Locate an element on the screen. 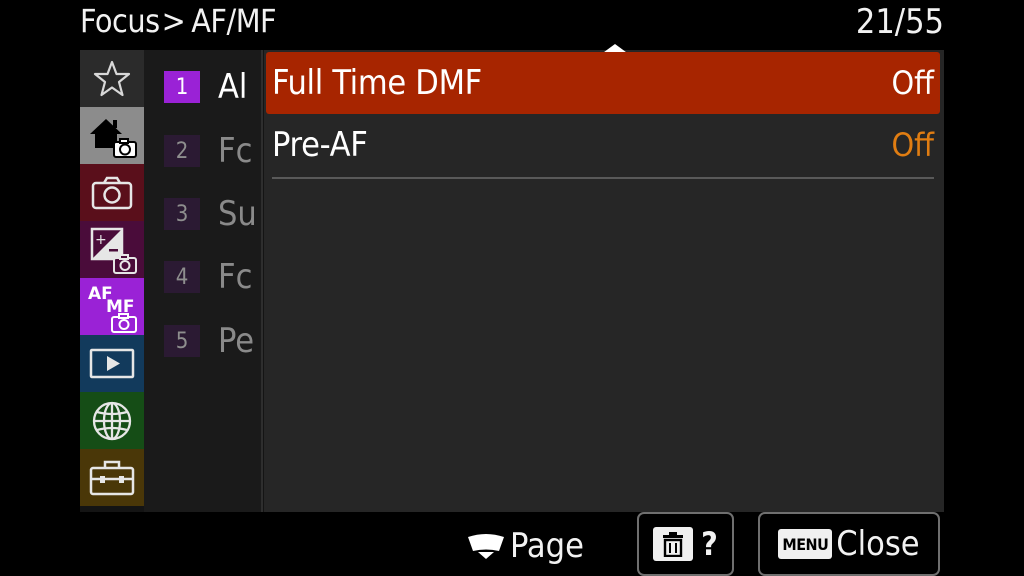  subcategory-item-4: 4 Fc is located at coordinates (208, 277).